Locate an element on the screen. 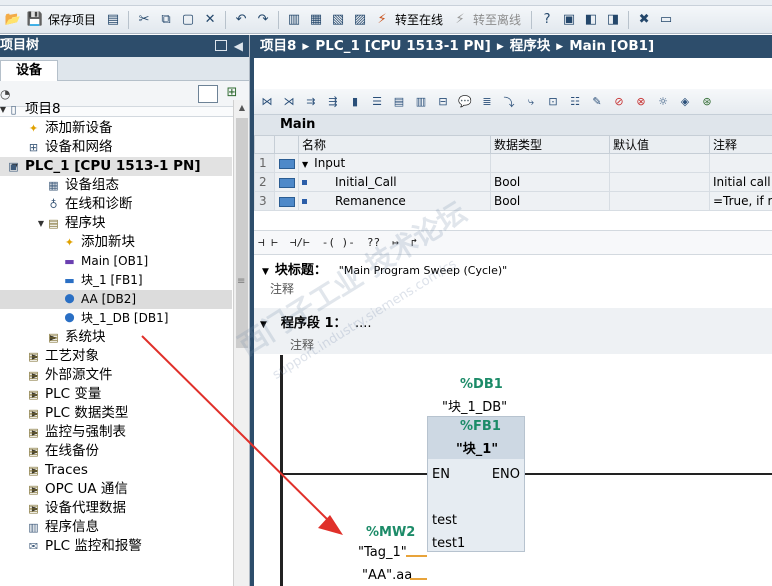 The image size is (772, 586). show-all-icon: ☷ is located at coordinates (575, 102).